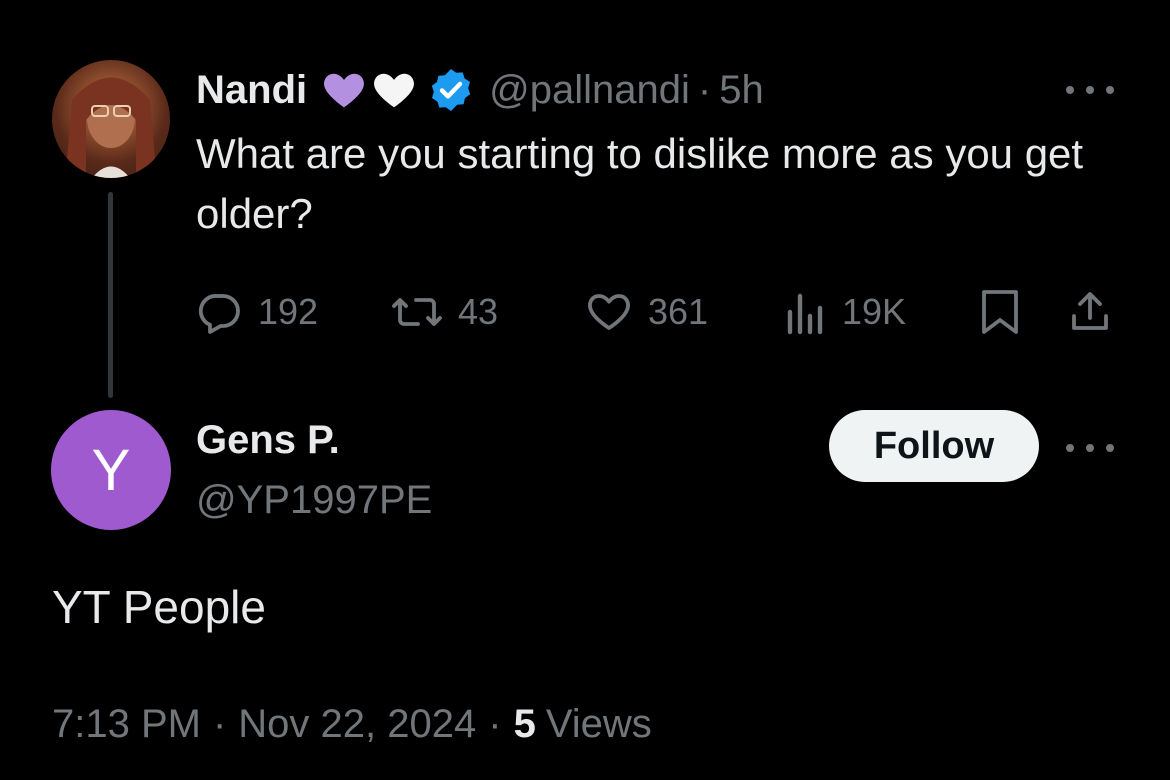 The height and width of the screenshot is (780, 1170). Describe the element at coordinates (741, 90) in the screenshot. I see `timestamp: 5h` at that location.